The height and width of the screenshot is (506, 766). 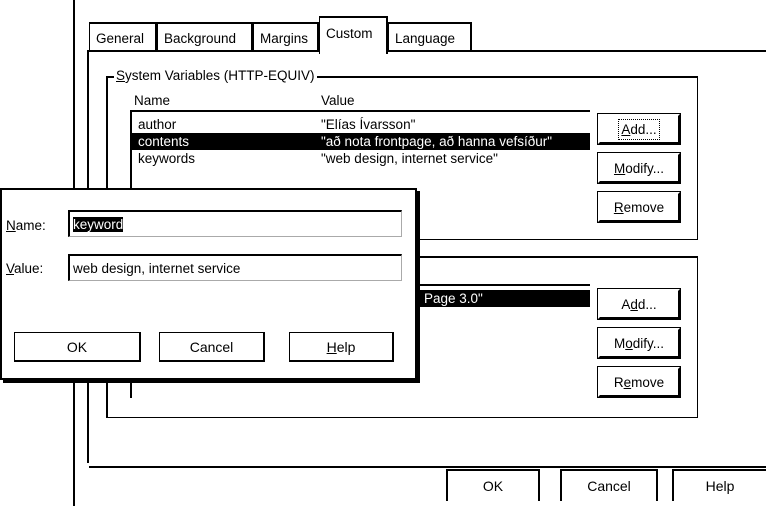 I want to click on tab-margins-label: Margins, so click(x=284, y=38).